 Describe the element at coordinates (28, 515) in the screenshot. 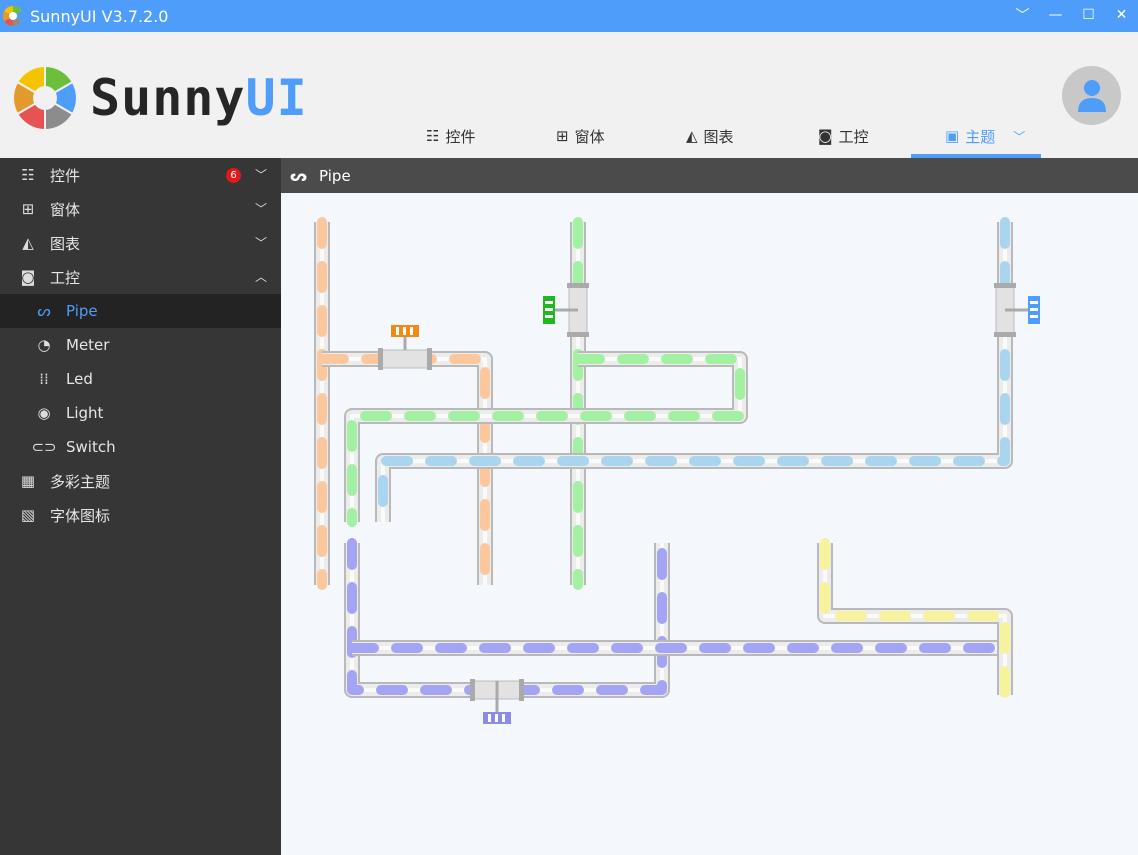

I see `images-icon: ▧` at that location.